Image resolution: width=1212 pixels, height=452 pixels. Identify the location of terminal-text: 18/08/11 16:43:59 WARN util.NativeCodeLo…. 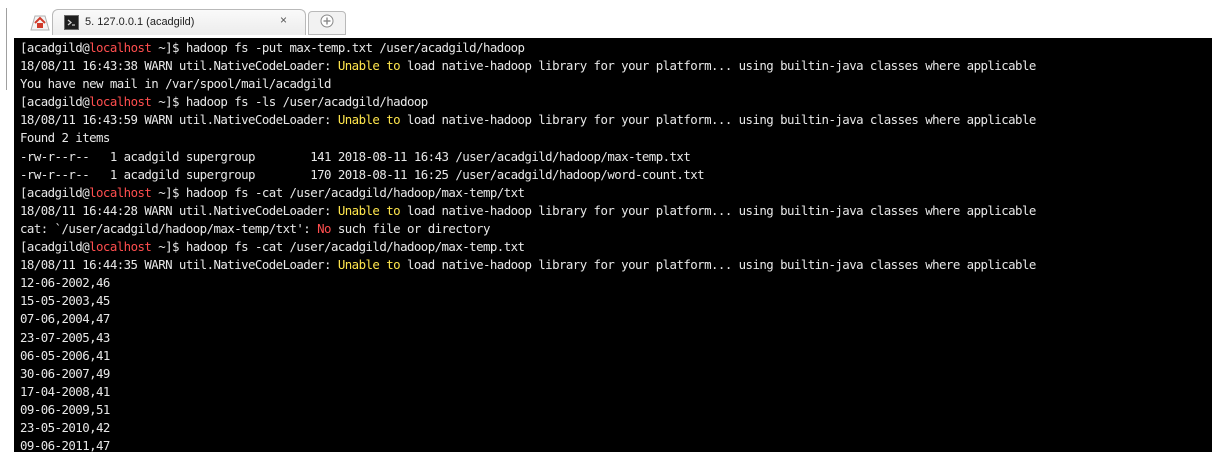
(179, 120).